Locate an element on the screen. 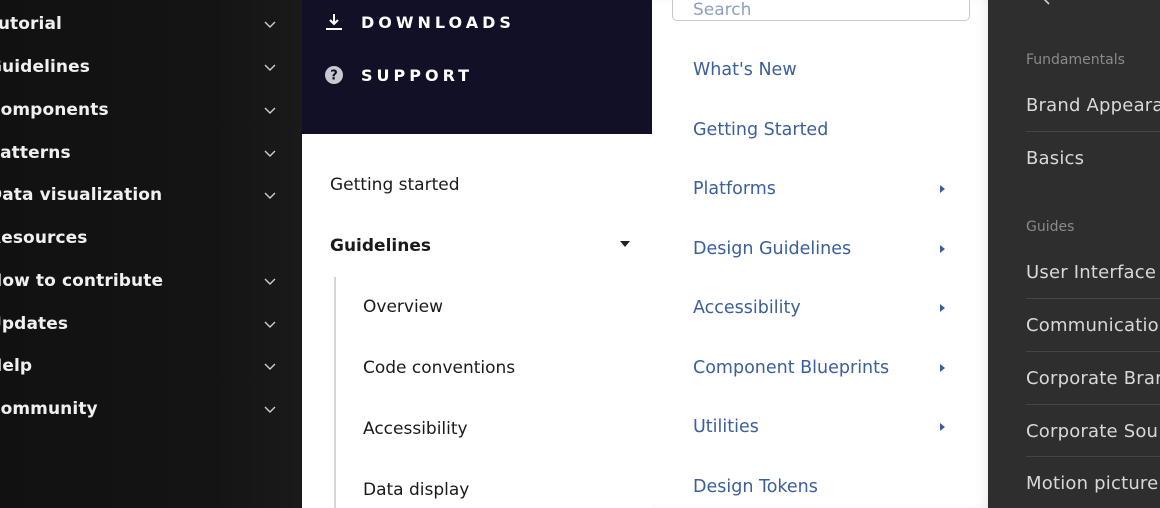  subnav-item-overview: Overview is located at coordinates (403, 307).